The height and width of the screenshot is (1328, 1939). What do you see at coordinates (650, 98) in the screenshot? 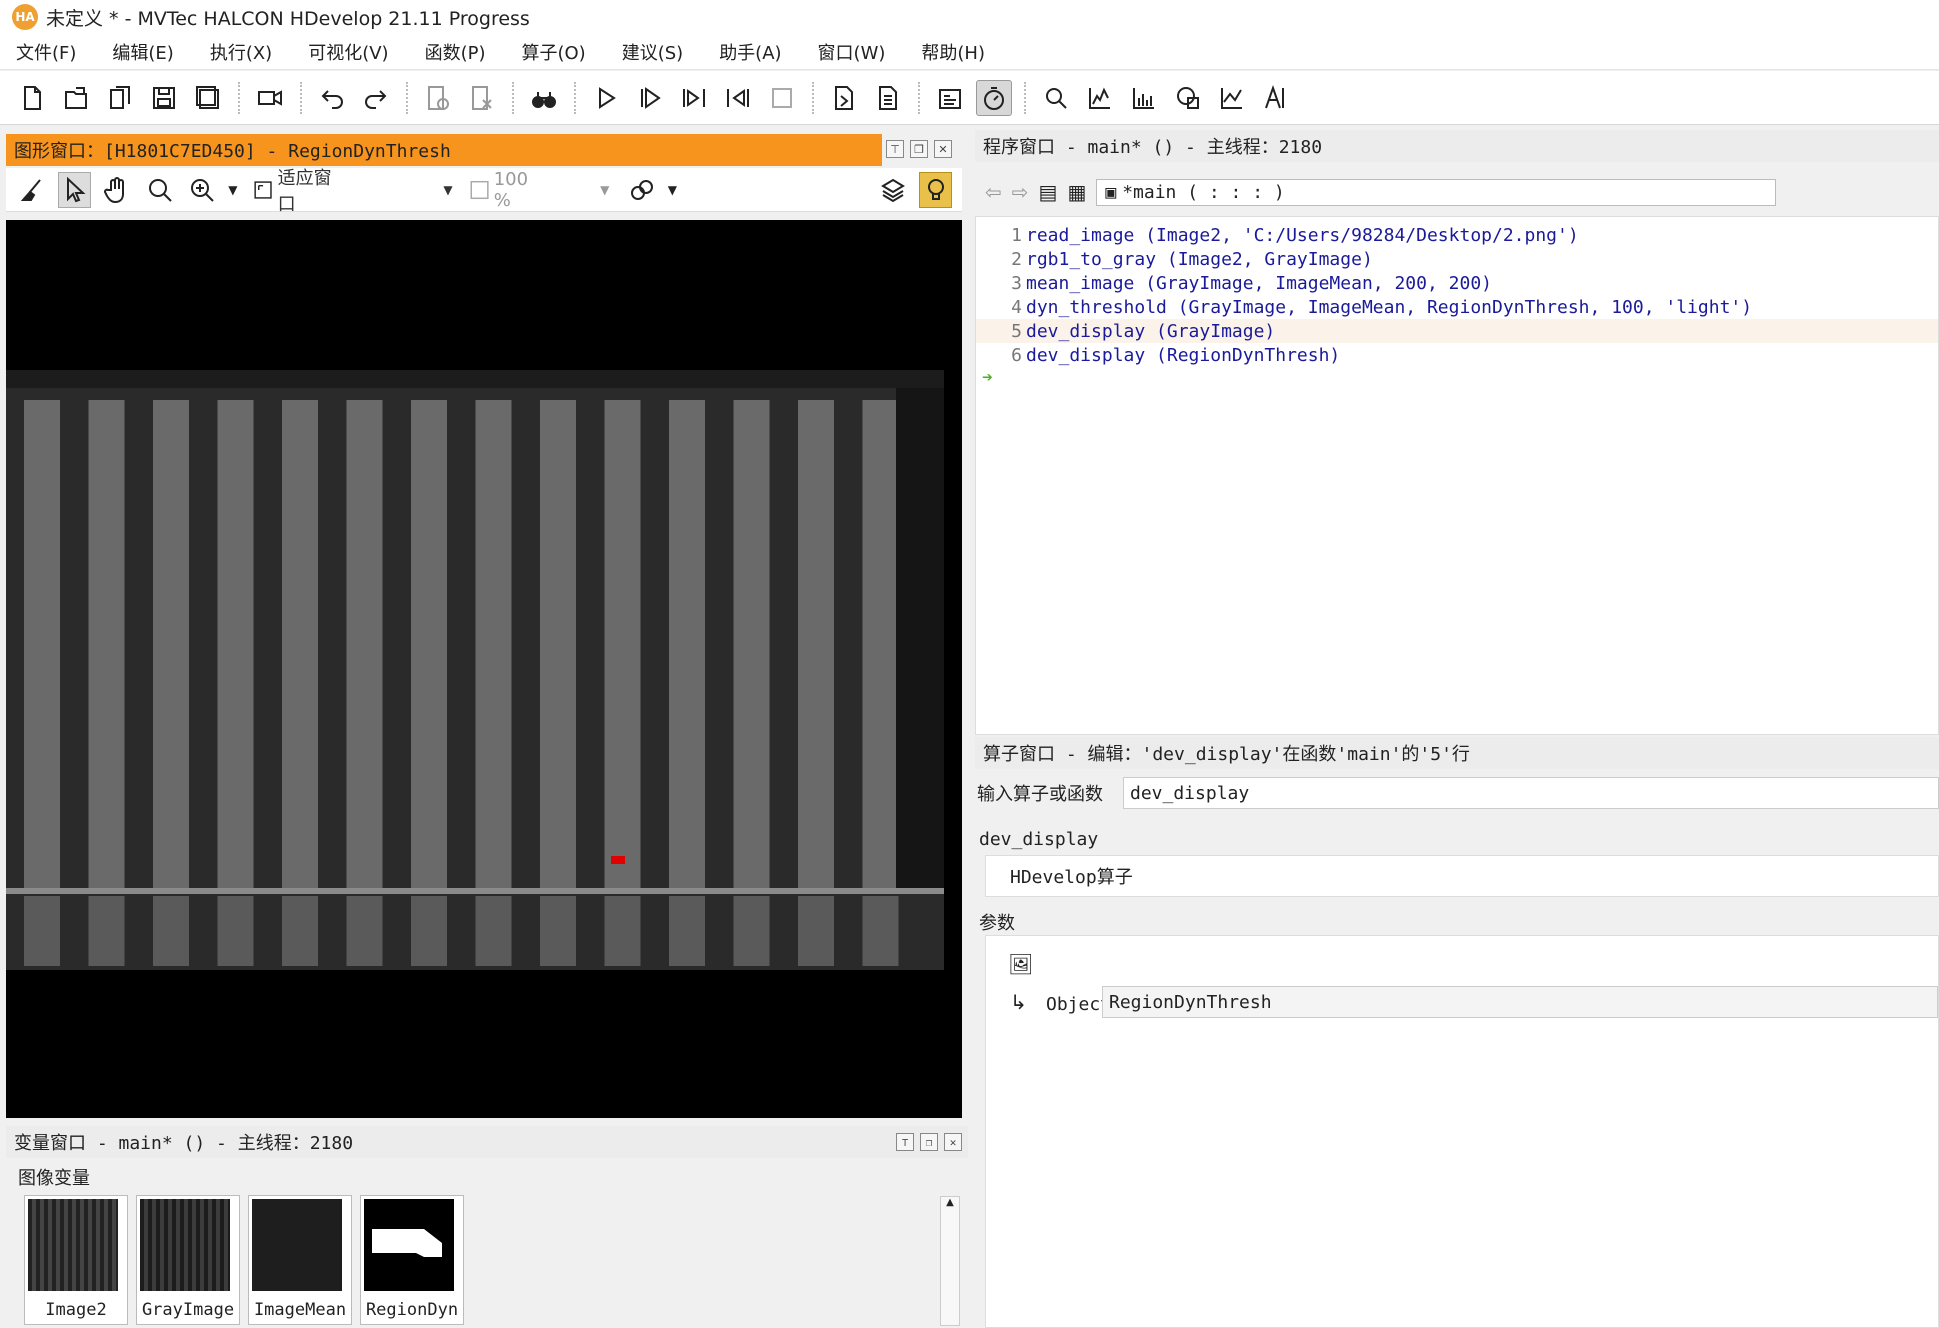
I see `step-over-icon` at bounding box center [650, 98].